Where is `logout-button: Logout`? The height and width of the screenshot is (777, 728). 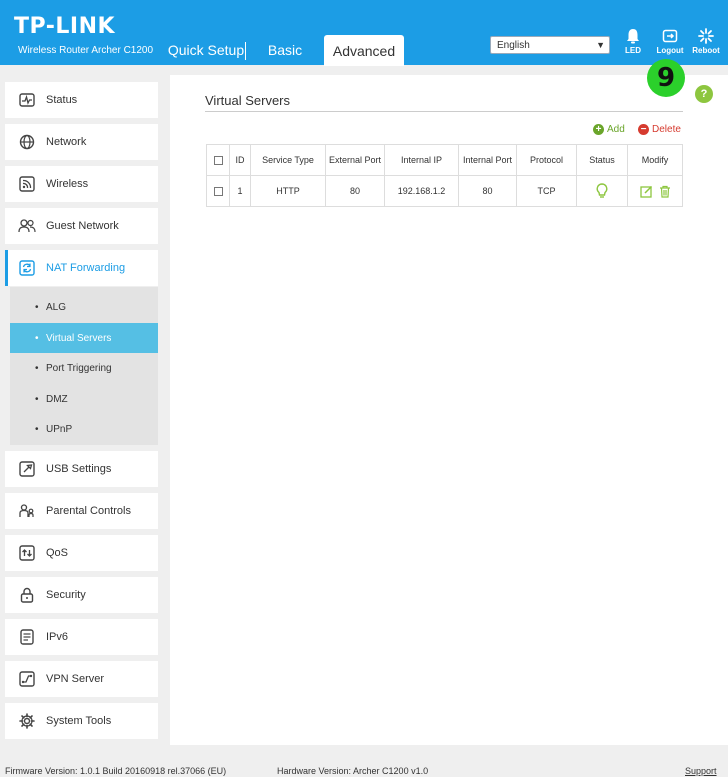 logout-button: Logout is located at coordinates (670, 41).